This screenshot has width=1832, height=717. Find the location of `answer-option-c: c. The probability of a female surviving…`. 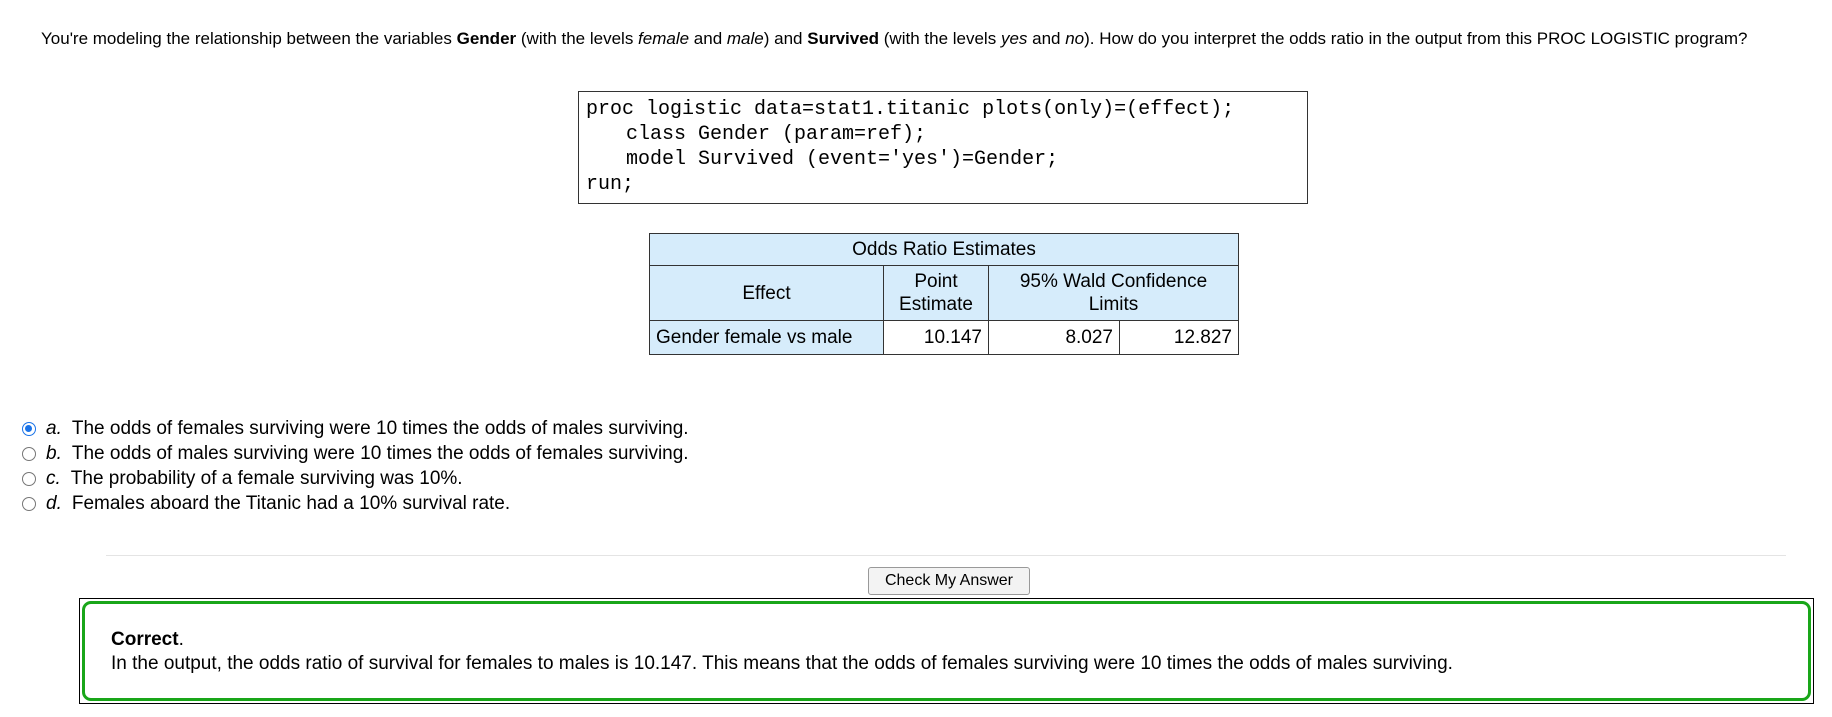

answer-option-c: c. The probability of a female surviving… is located at coordinates (355, 478).